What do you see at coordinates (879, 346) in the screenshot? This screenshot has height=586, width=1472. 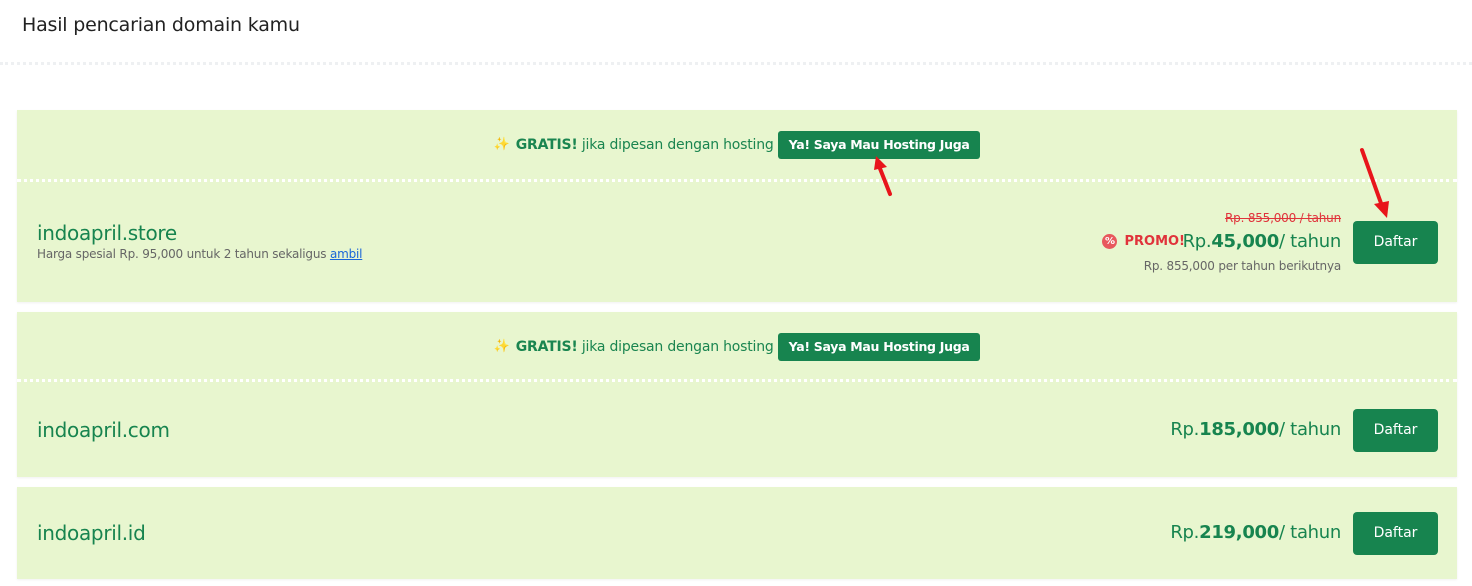 I see `add-hosting-button: Ya! Saya Mau Hosting Juga` at bounding box center [879, 346].